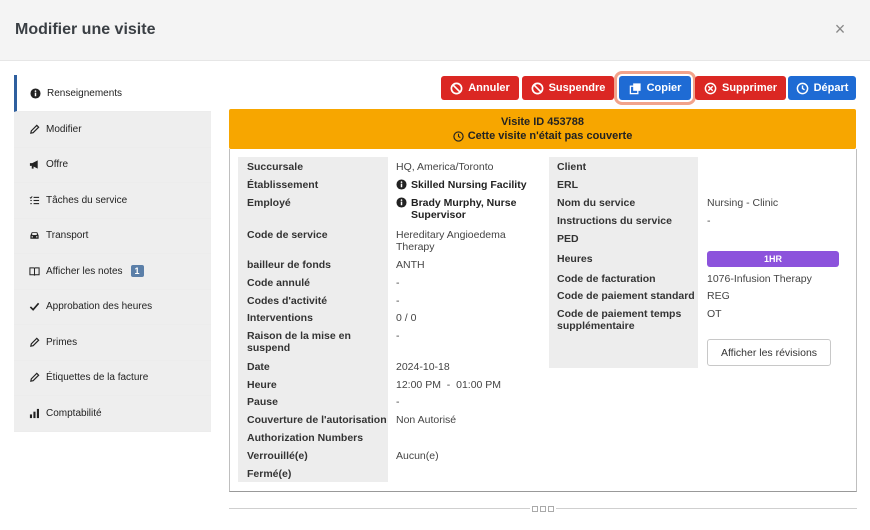 Image resolution: width=870 pixels, height=530 pixels. Describe the element at coordinates (568, 239) in the screenshot. I see `label-ped: PED` at that location.